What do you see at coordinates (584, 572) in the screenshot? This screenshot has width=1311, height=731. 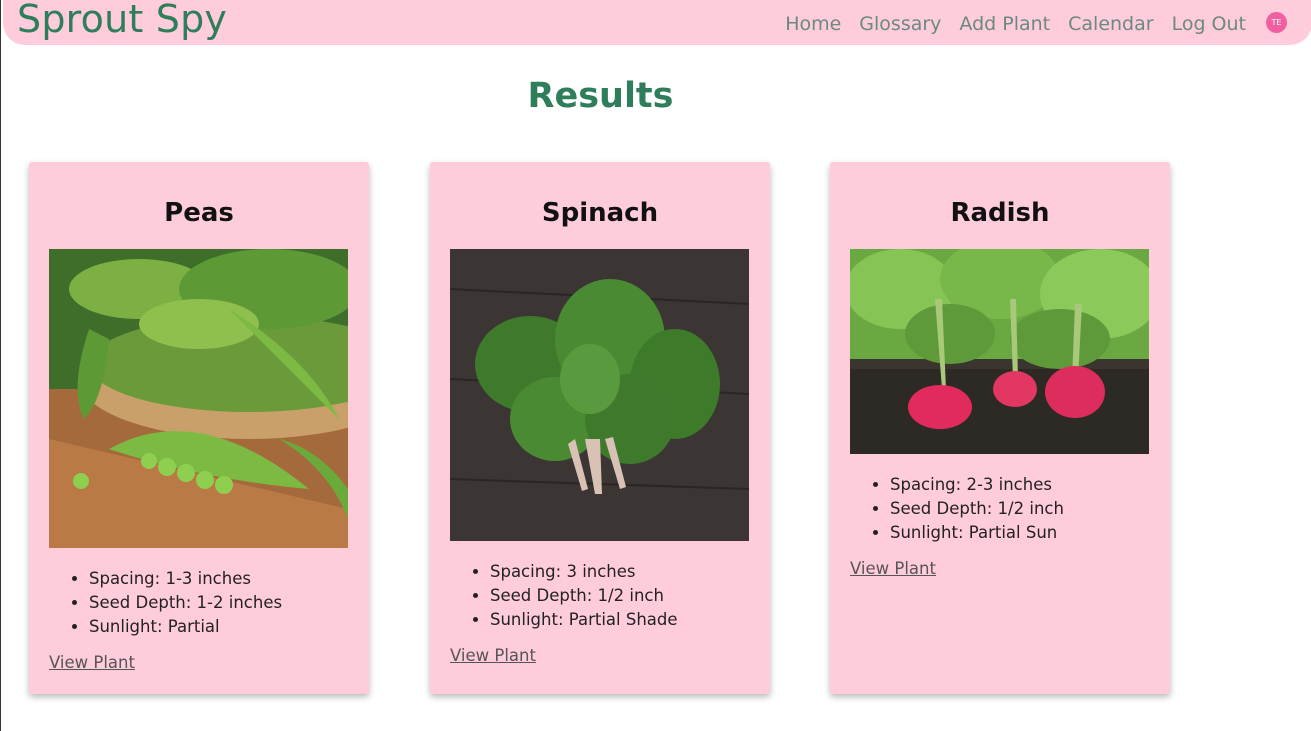 I see `fact-spacing: Spacing: 3 inches` at bounding box center [584, 572].